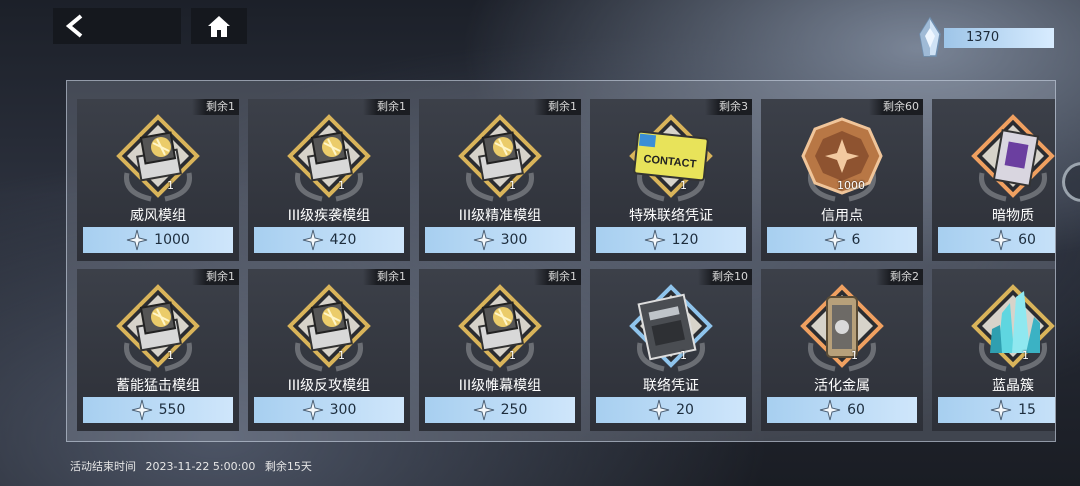 The height and width of the screenshot is (486, 1080). What do you see at coordinates (329, 216) in the screenshot?
I see `item-name: III级疾袭模组` at bounding box center [329, 216].